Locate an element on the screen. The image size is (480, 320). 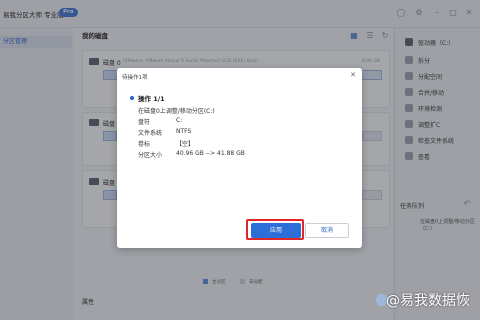
field-label-partition-size: 分区大小 is located at coordinates (150, 155).